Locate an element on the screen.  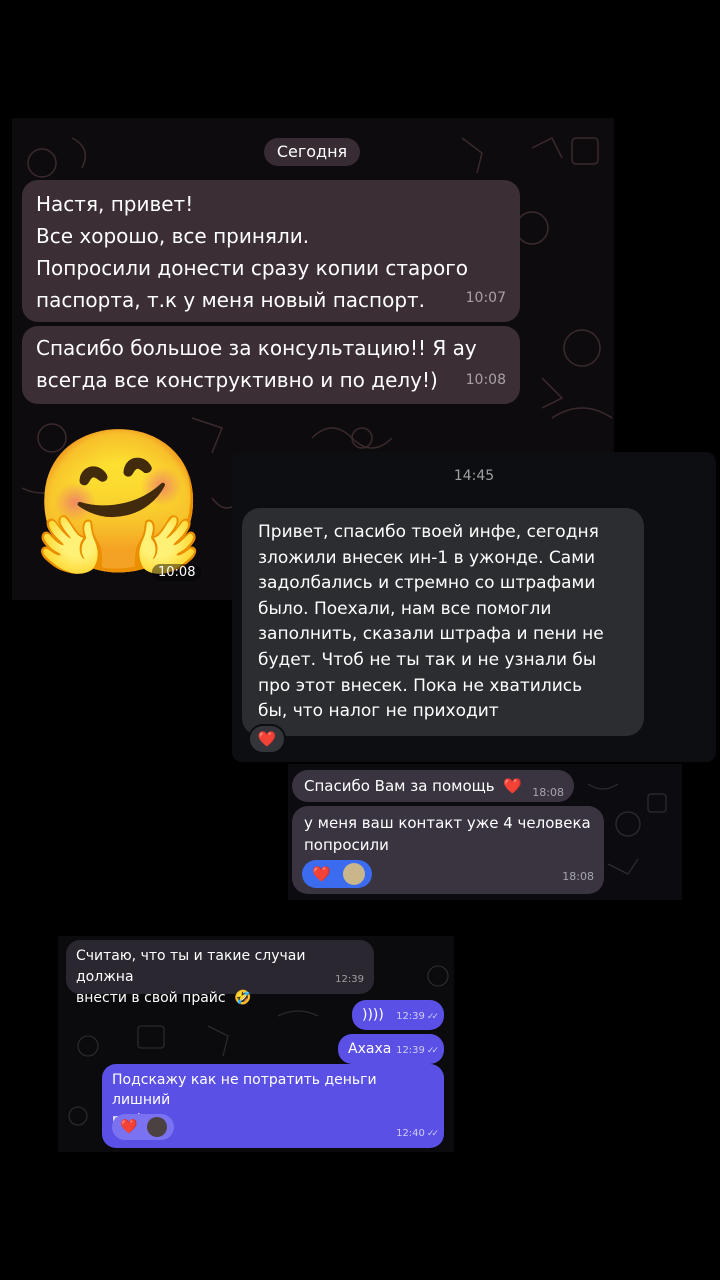
date-label: Сегодня is located at coordinates (312, 151).